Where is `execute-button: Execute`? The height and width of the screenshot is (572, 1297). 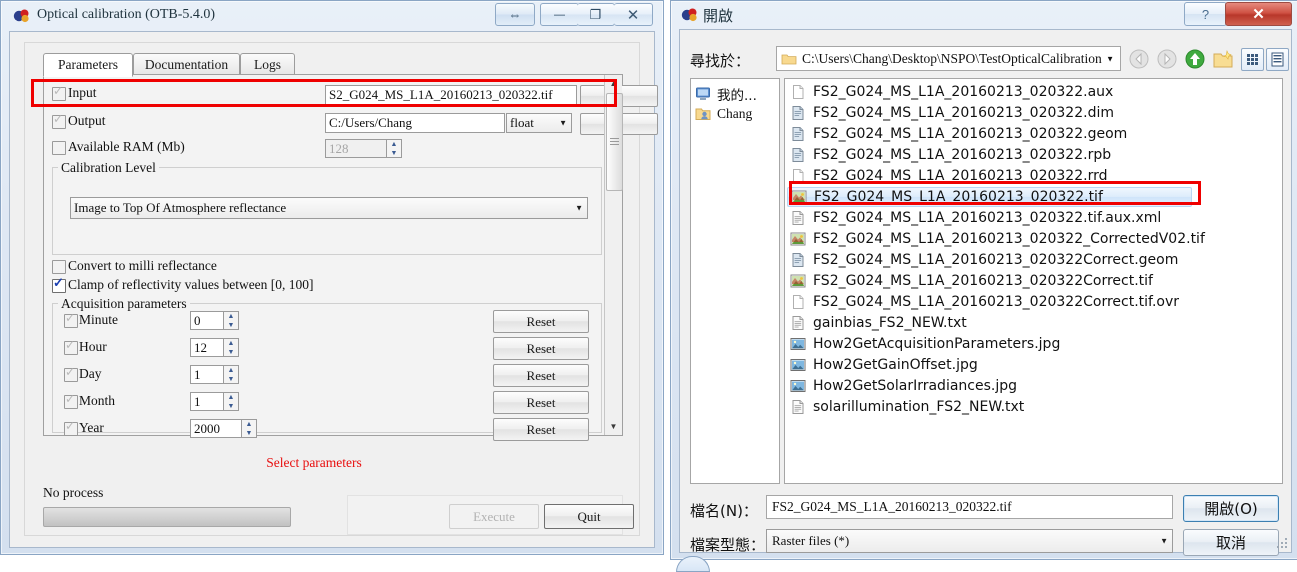 execute-button: Execute is located at coordinates (494, 516).